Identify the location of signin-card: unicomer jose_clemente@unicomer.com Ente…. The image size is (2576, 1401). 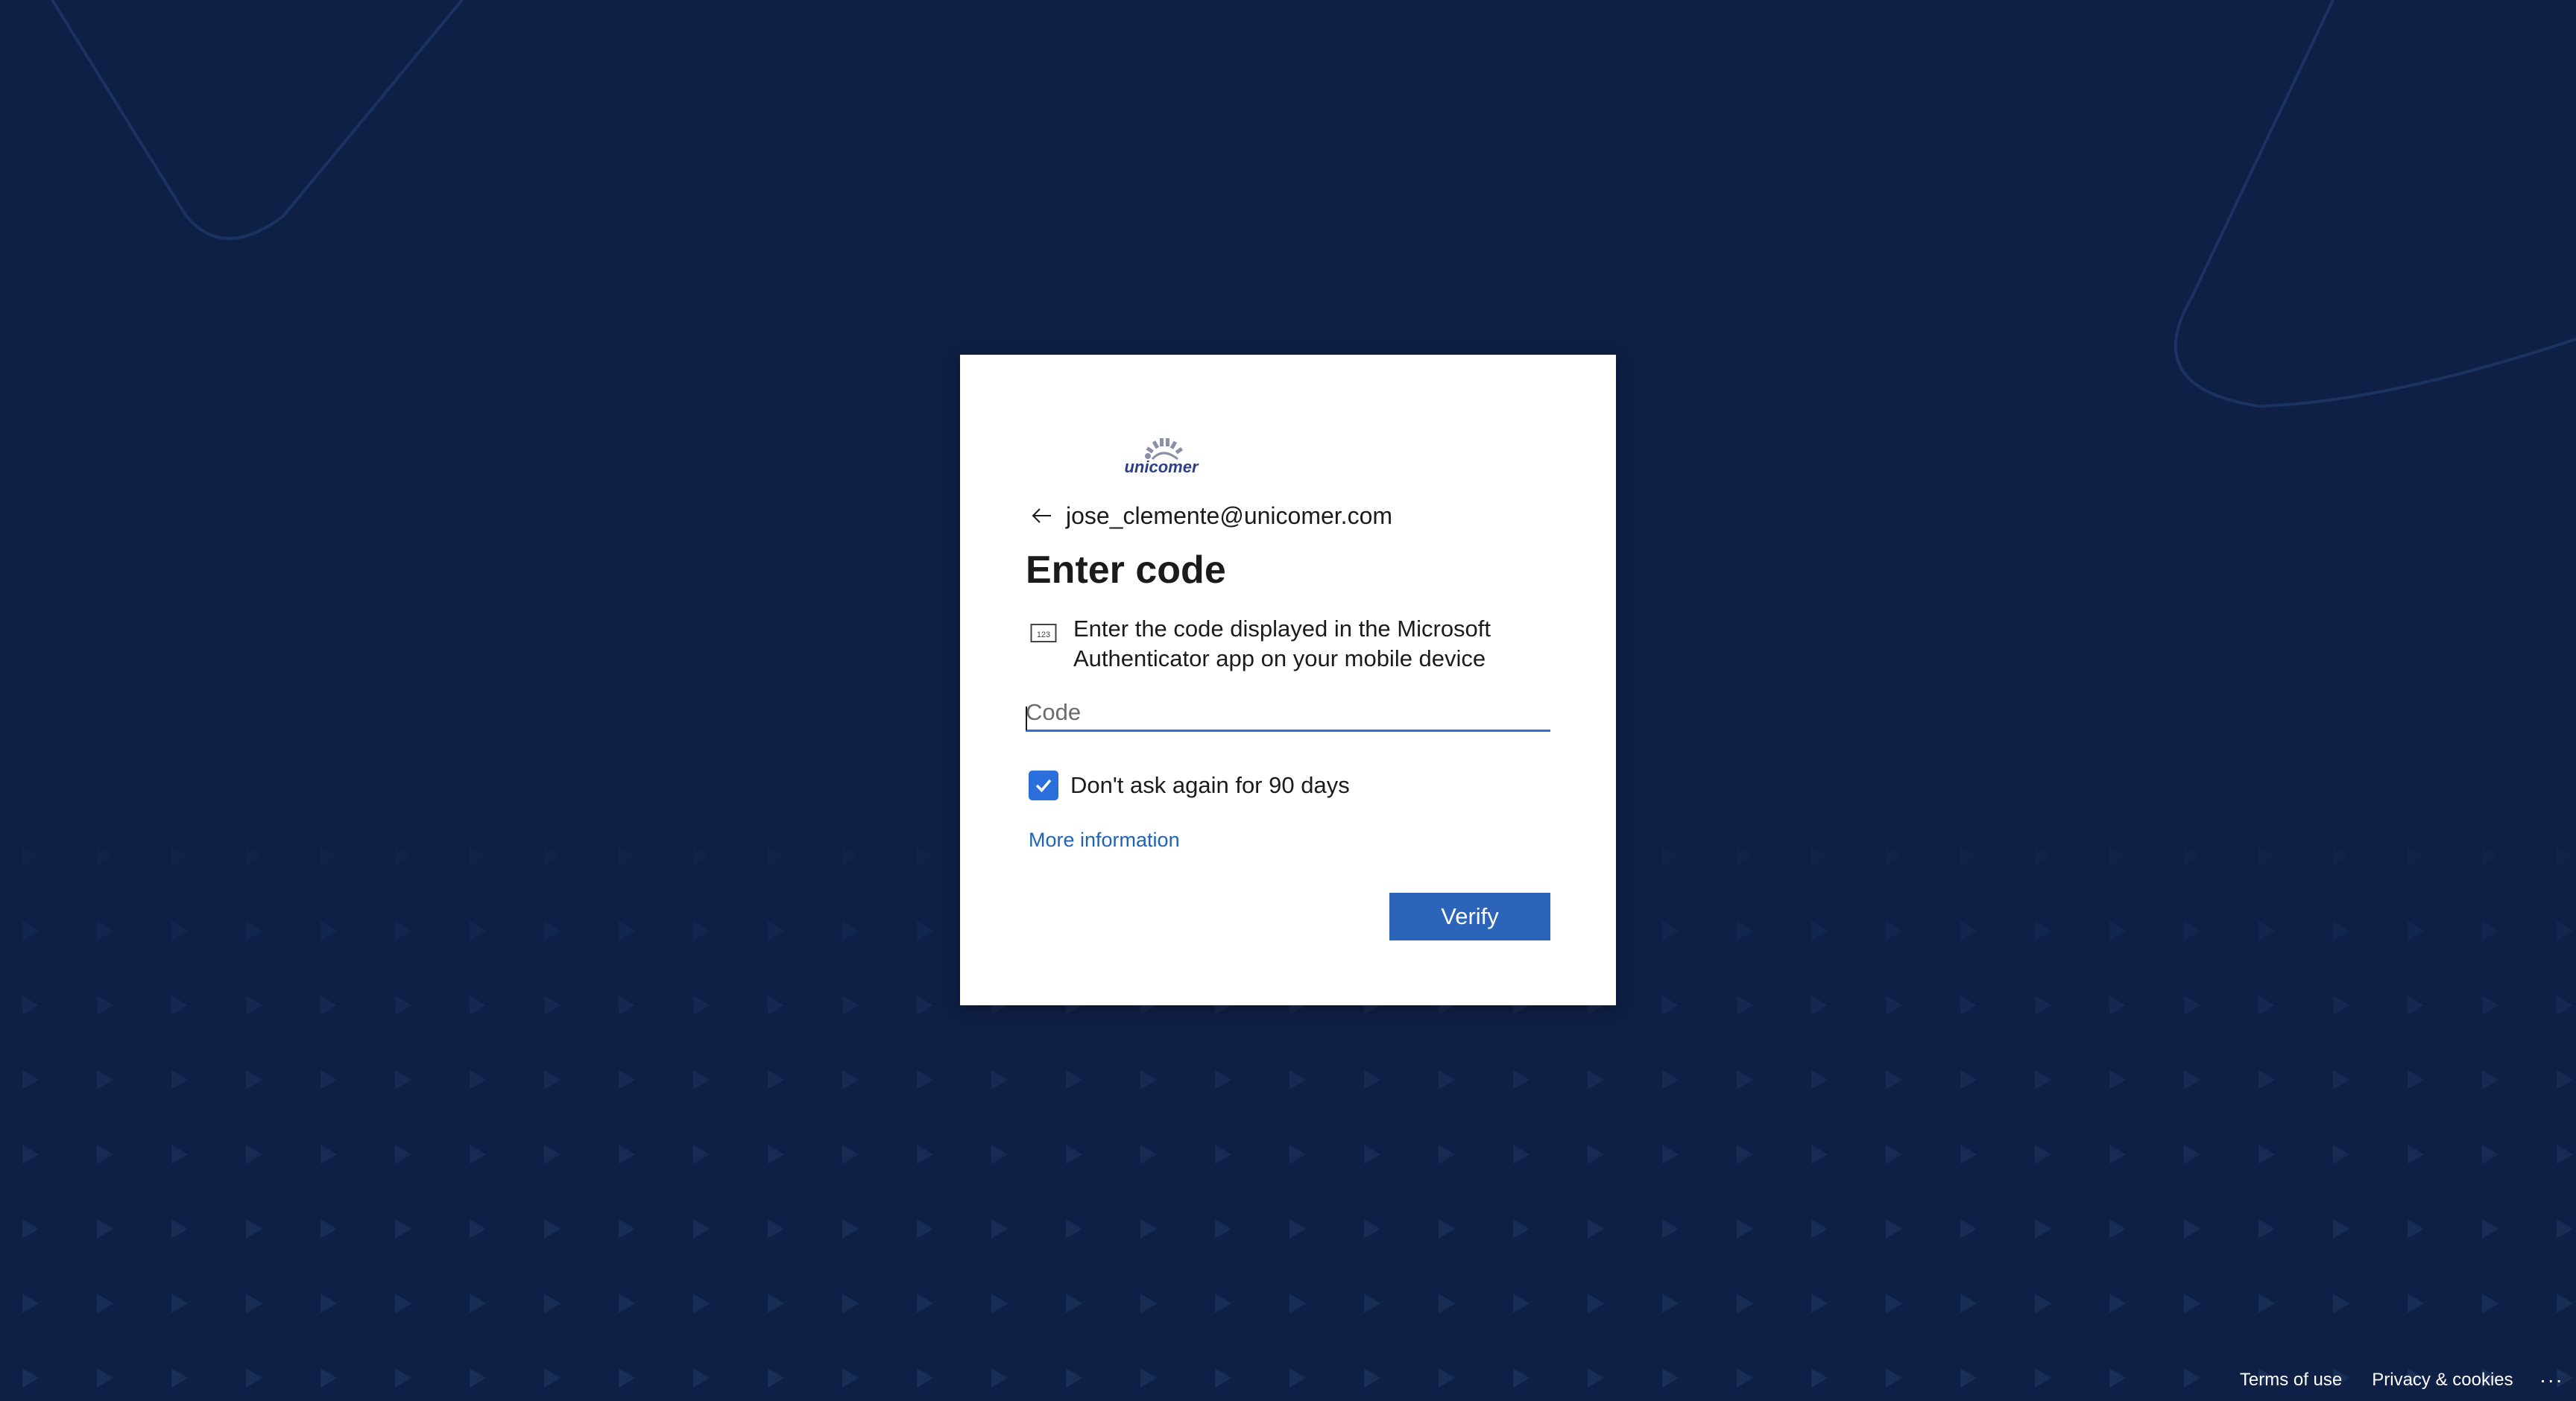
(1288, 680).